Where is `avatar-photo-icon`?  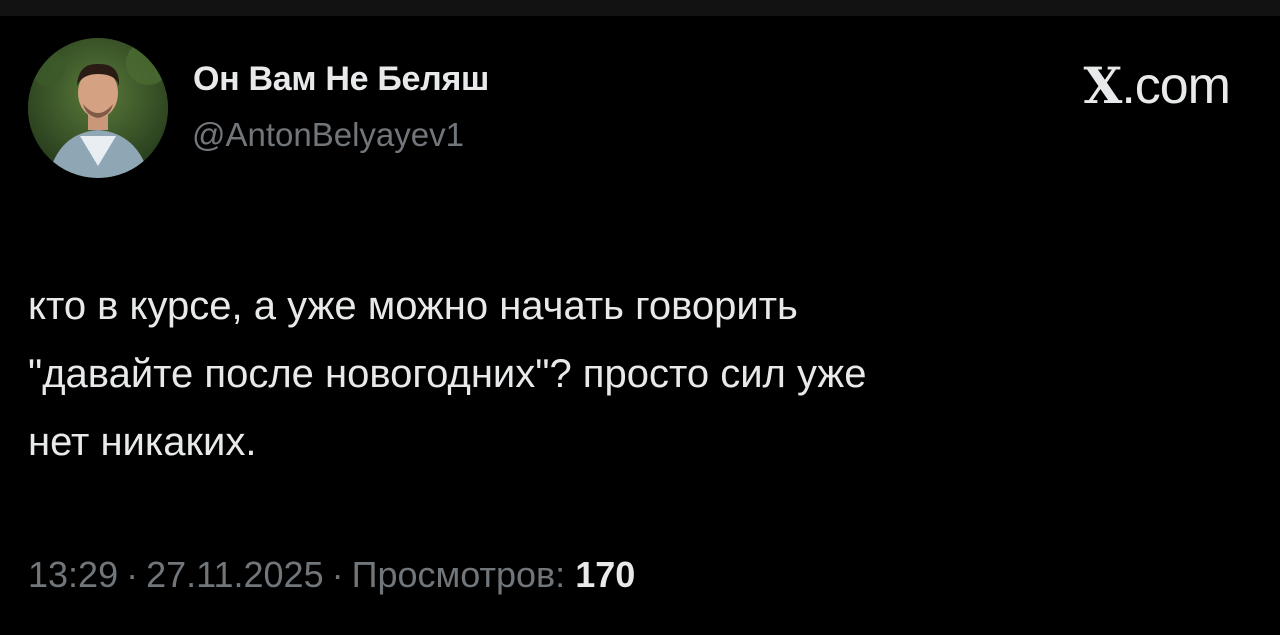
avatar-photo-icon is located at coordinates (98, 108).